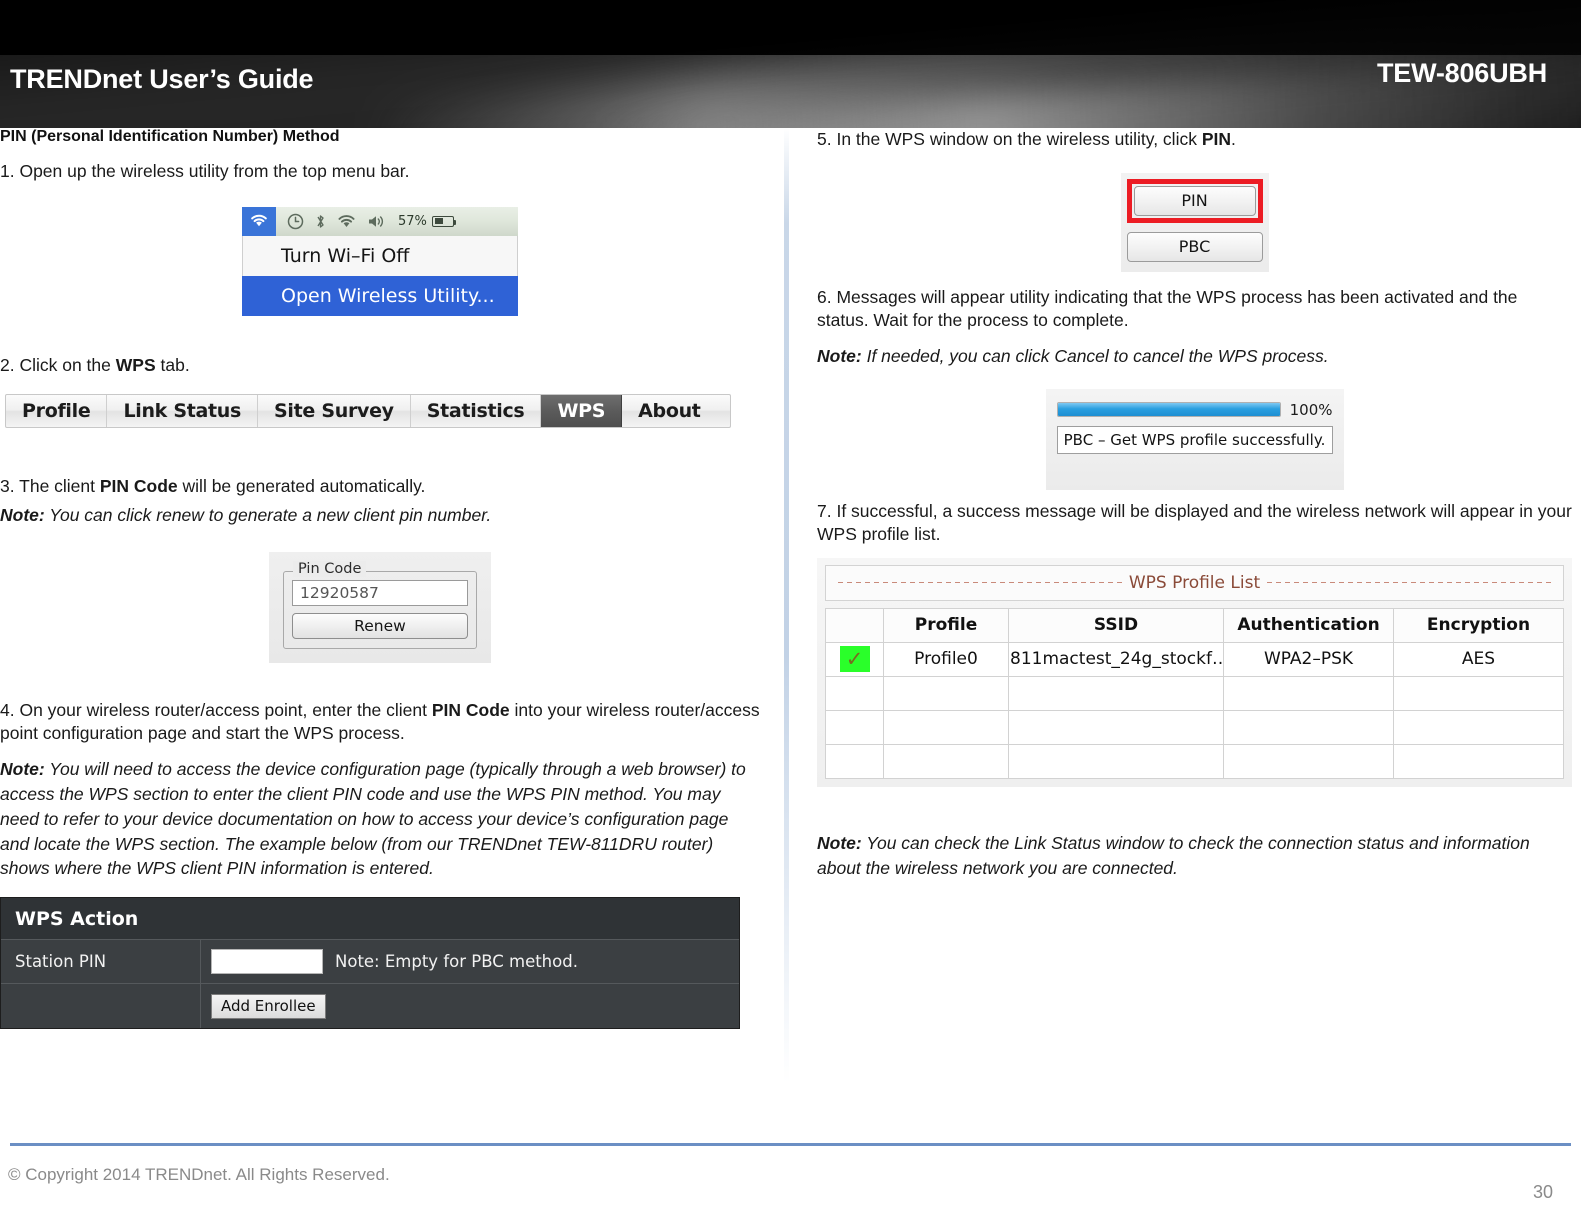 This screenshot has height=1216, width=1581. What do you see at coordinates (1409, 583) in the screenshot?
I see `caption-dash-right` at bounding box center [1409, 583].